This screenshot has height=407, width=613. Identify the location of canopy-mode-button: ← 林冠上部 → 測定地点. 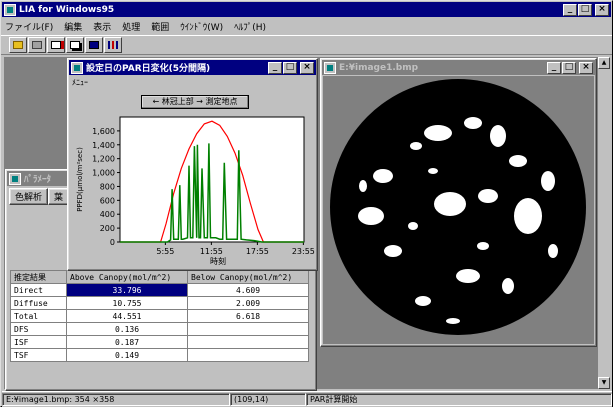
(195, 102).